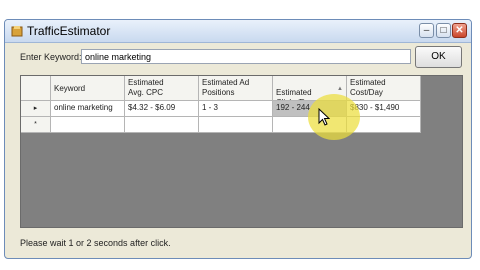  Describe the element at coordinates (384, 88) in the screenshot. I see `column-header-cost-day: Estimated Cost/Day` at that location.